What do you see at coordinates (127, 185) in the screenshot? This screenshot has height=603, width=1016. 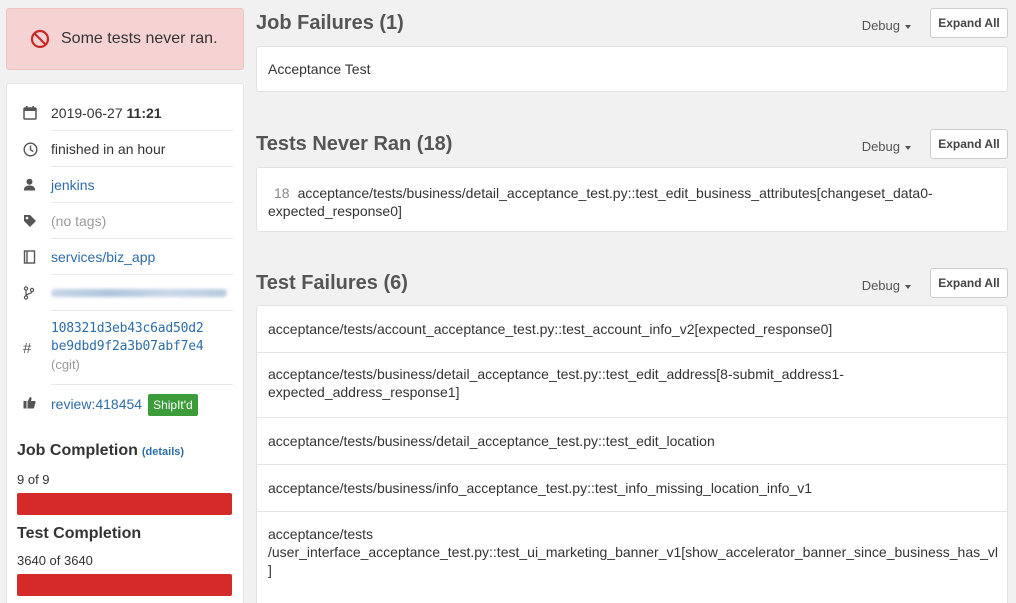 I see `user-row: jenkins` at bounding box center [127, 185].